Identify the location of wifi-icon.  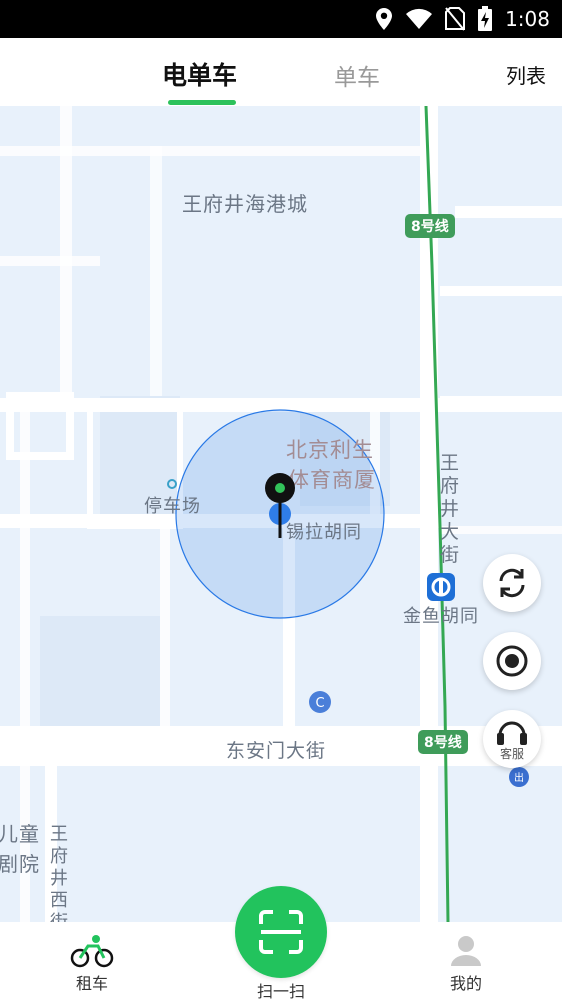
(419, 18).